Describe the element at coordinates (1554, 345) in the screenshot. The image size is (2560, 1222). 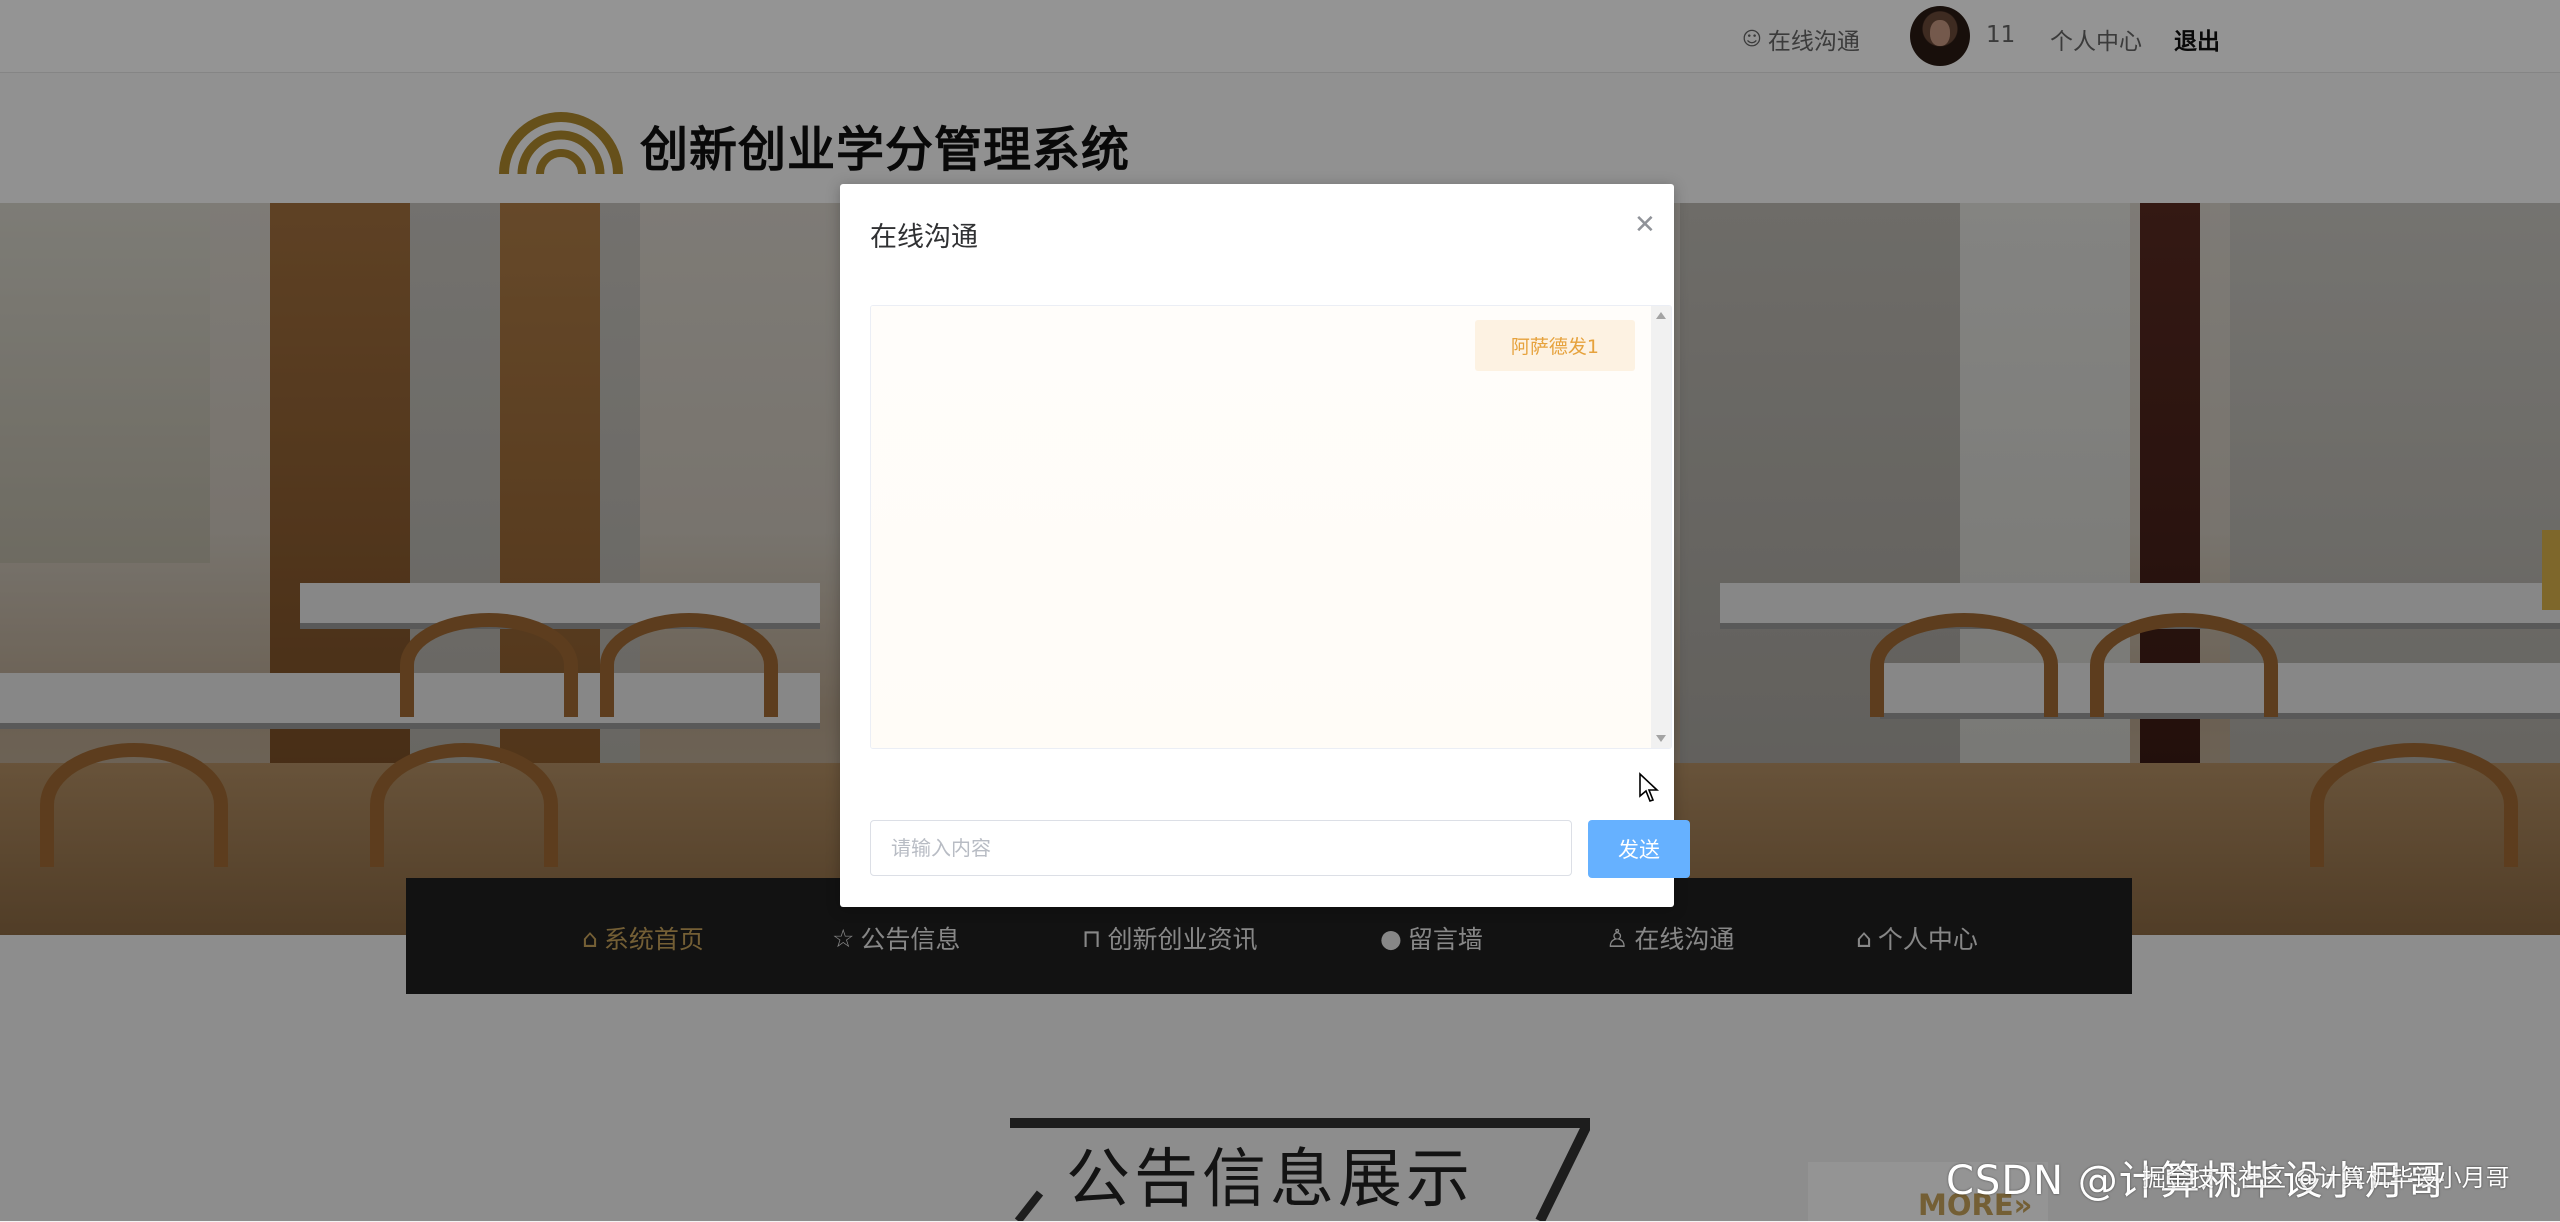
I see `chat-bubble-right: 阿萨德发1` at that location.